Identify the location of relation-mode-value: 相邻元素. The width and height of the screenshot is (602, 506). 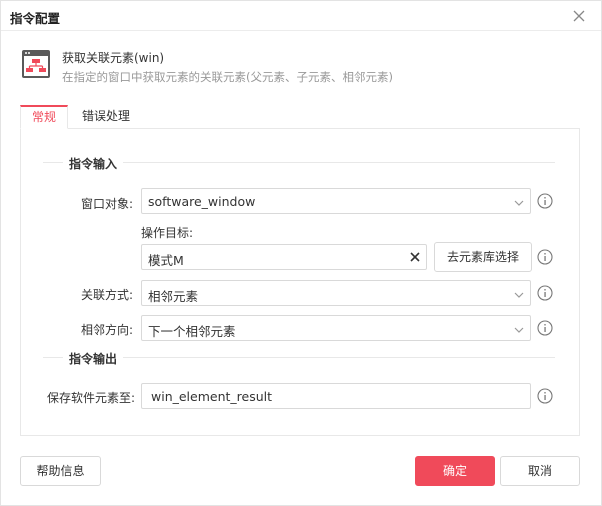
(173, 296).